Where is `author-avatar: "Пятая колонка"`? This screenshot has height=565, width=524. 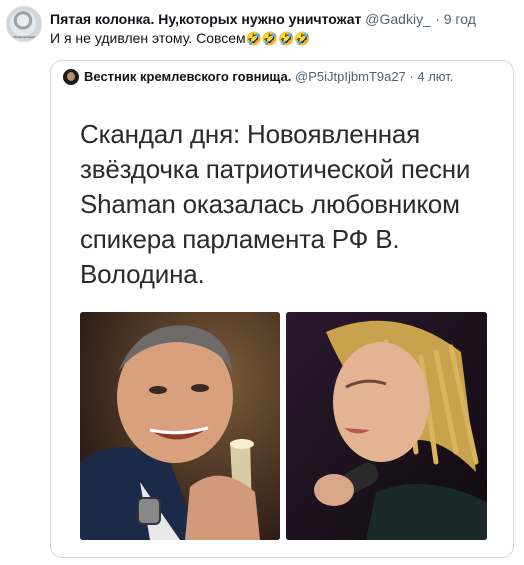
author-avatar: "Пятая колонка" is located at coordinates (24, 24).